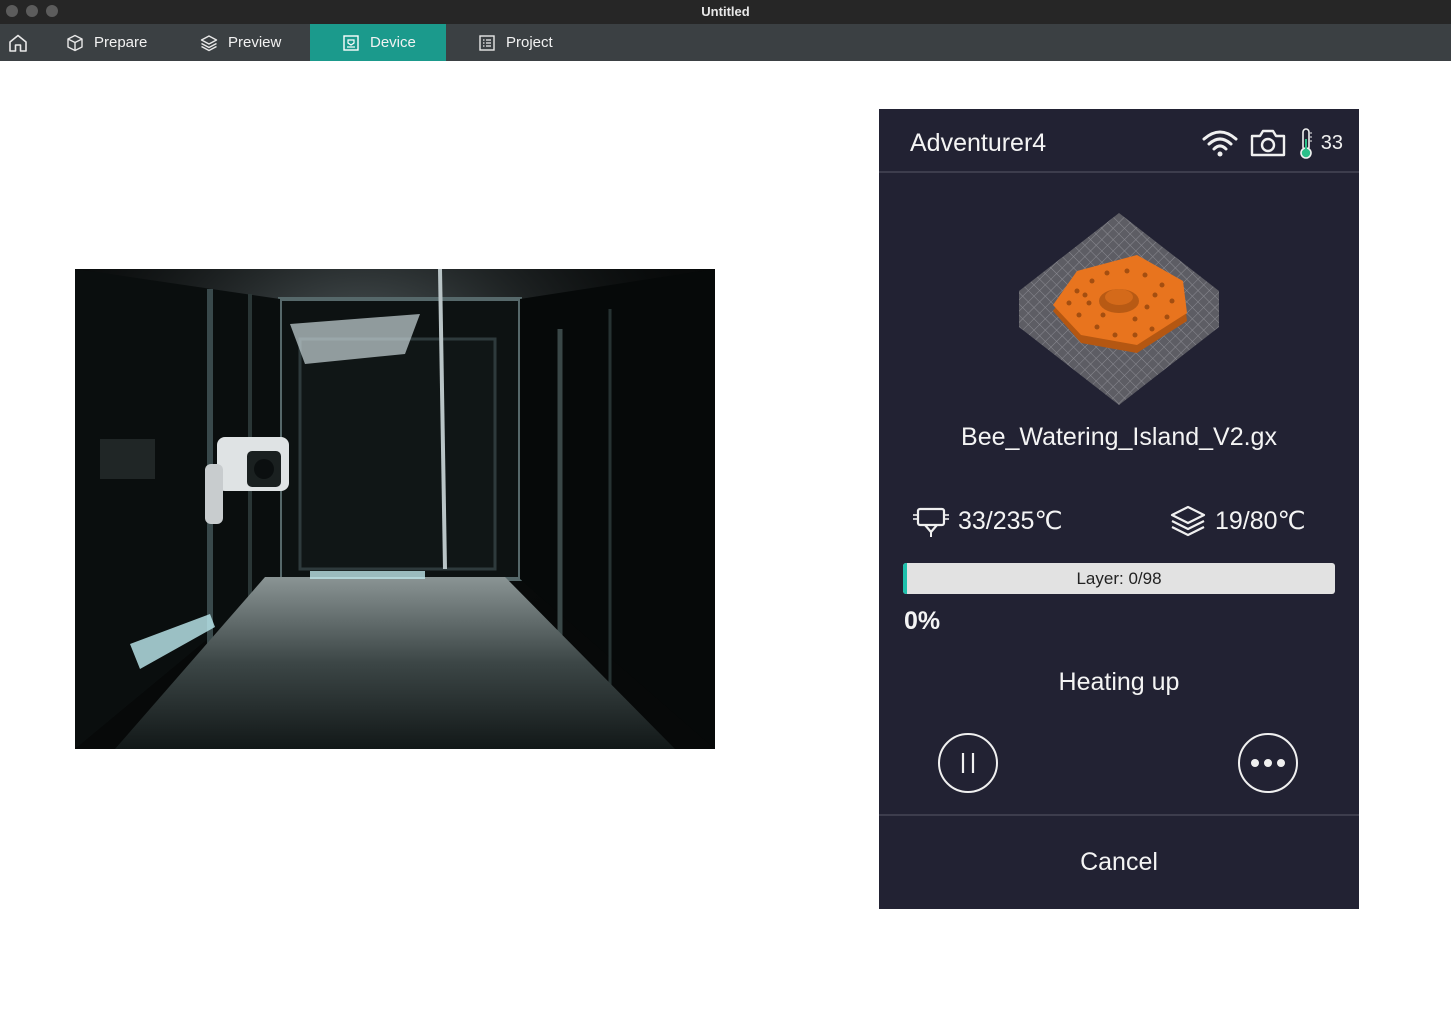 The width and height of the screenshot is (1451, 1012). Describe the element at coordinates (487, 42) in the screenshot. I see `list-icon` at that location.